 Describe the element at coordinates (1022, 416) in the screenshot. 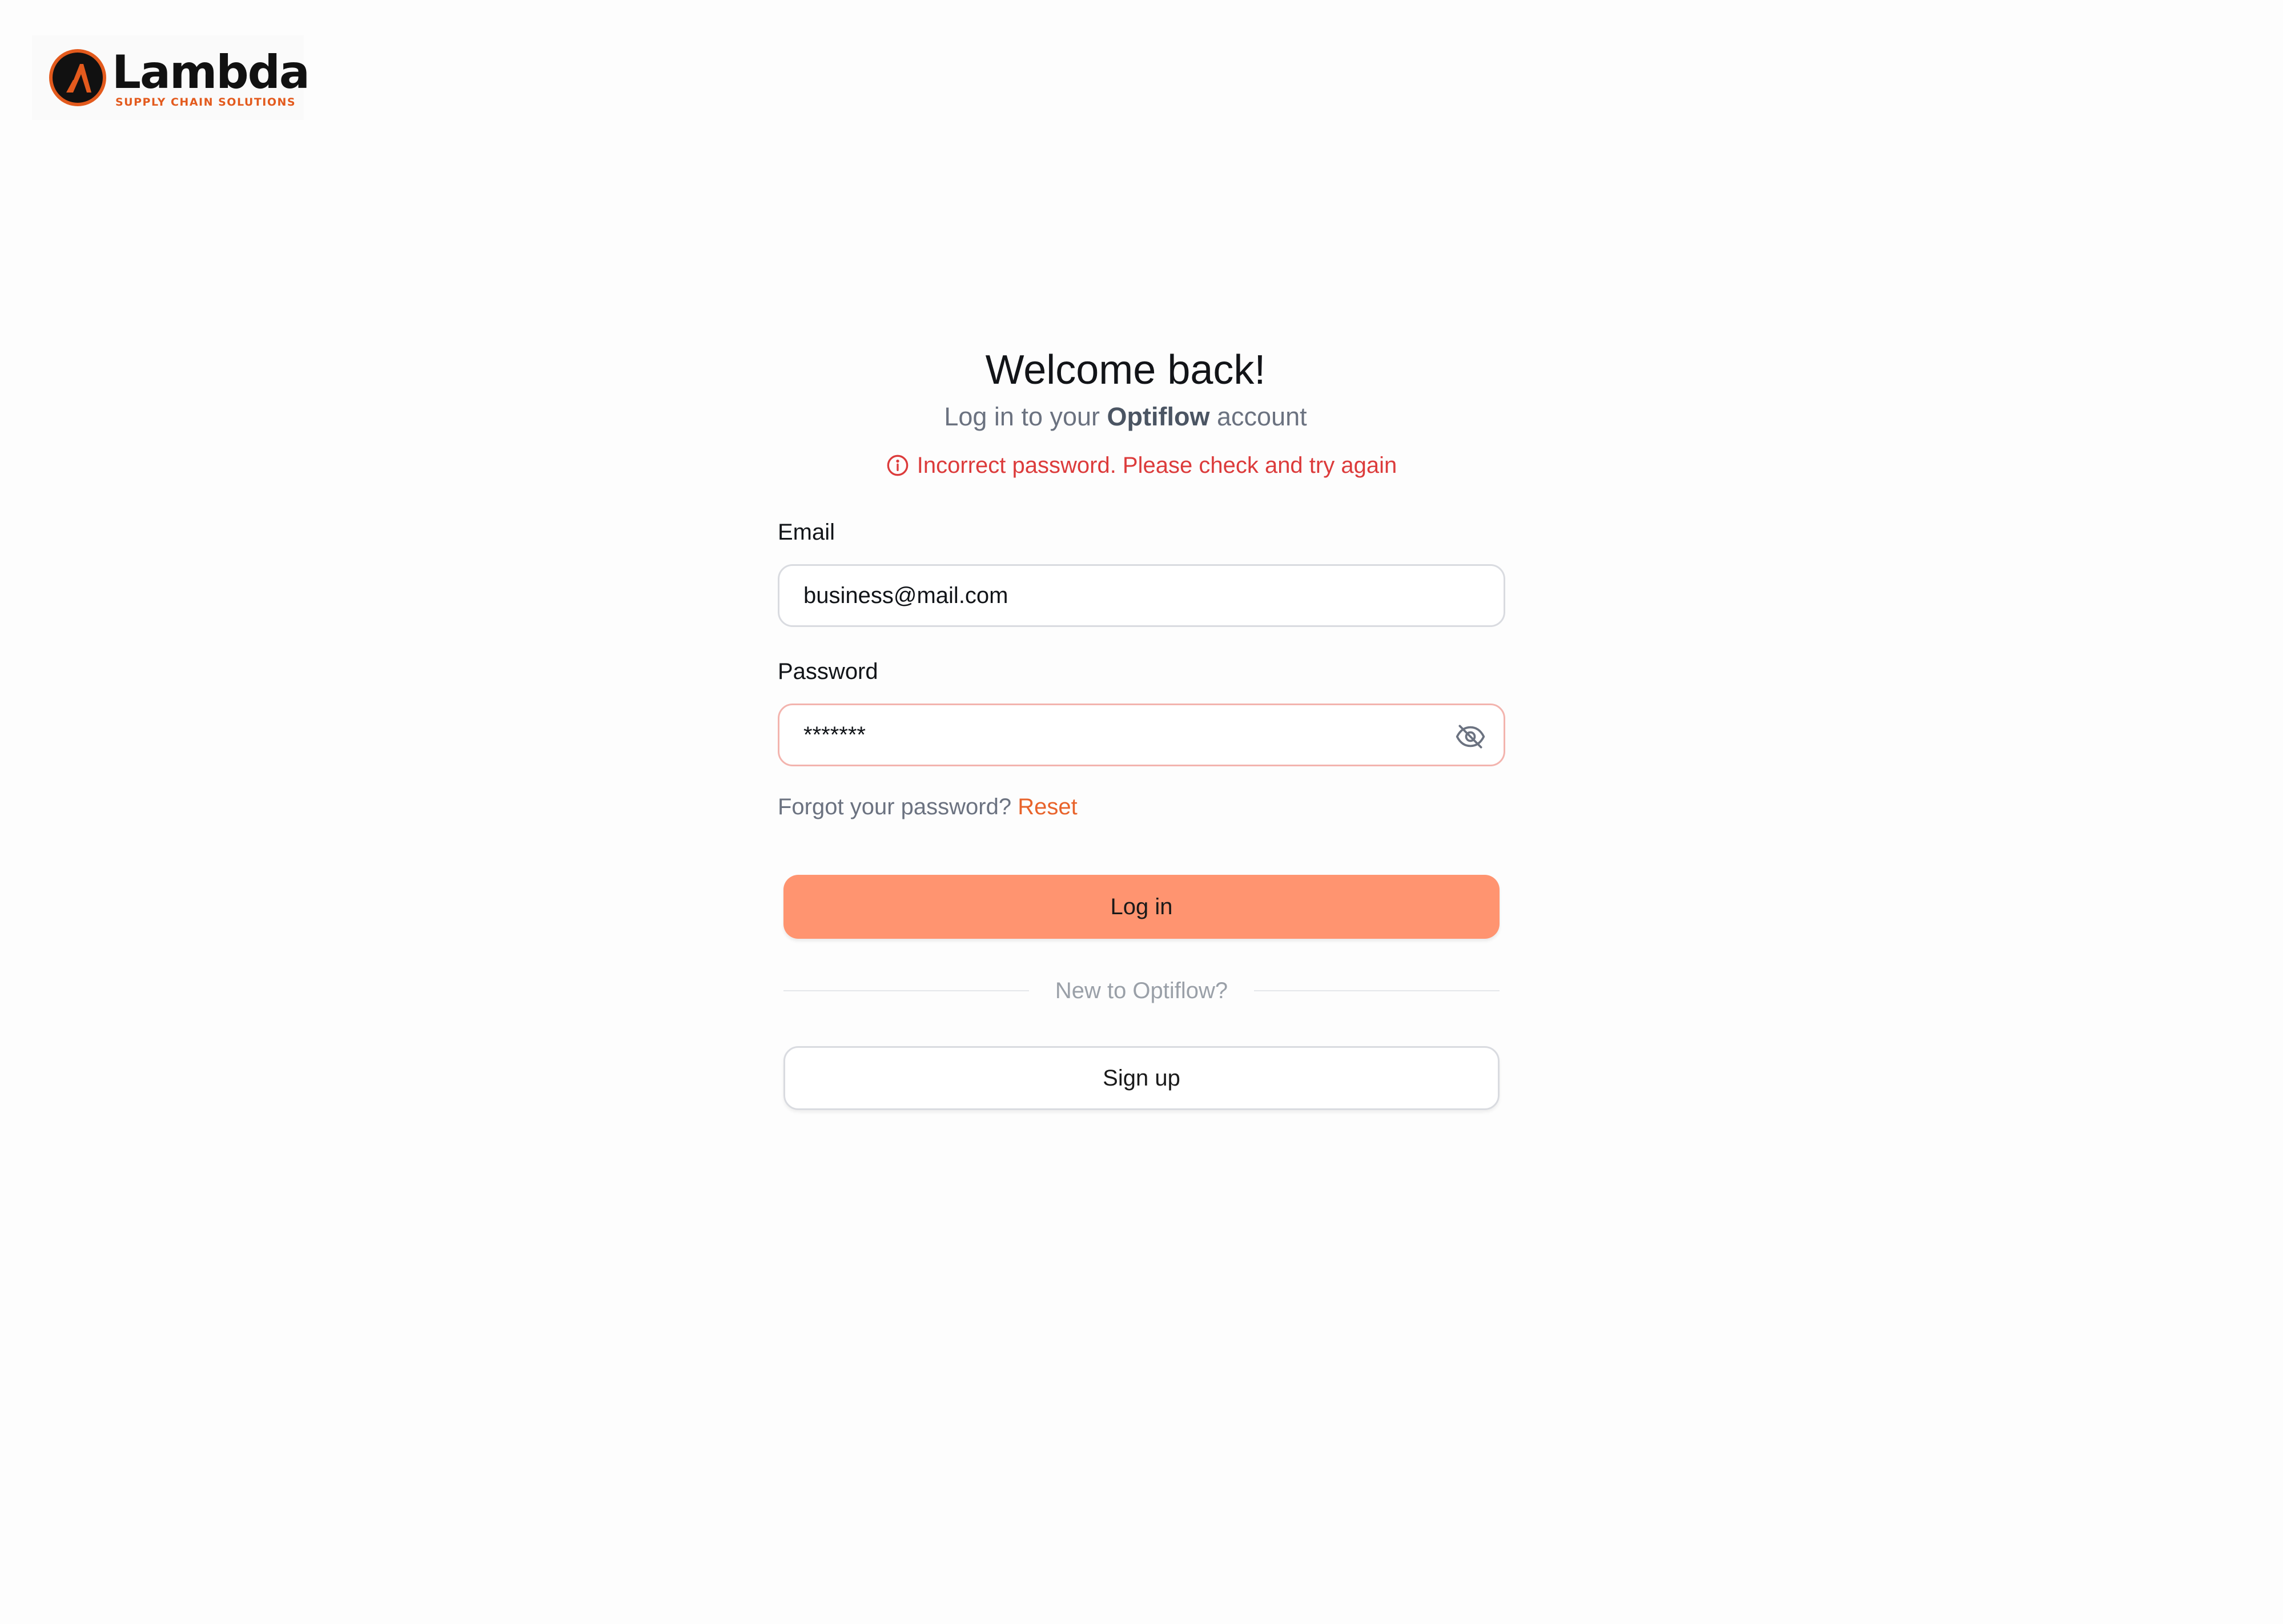

I see `subtitle-prefix: Log in to your` at that location.